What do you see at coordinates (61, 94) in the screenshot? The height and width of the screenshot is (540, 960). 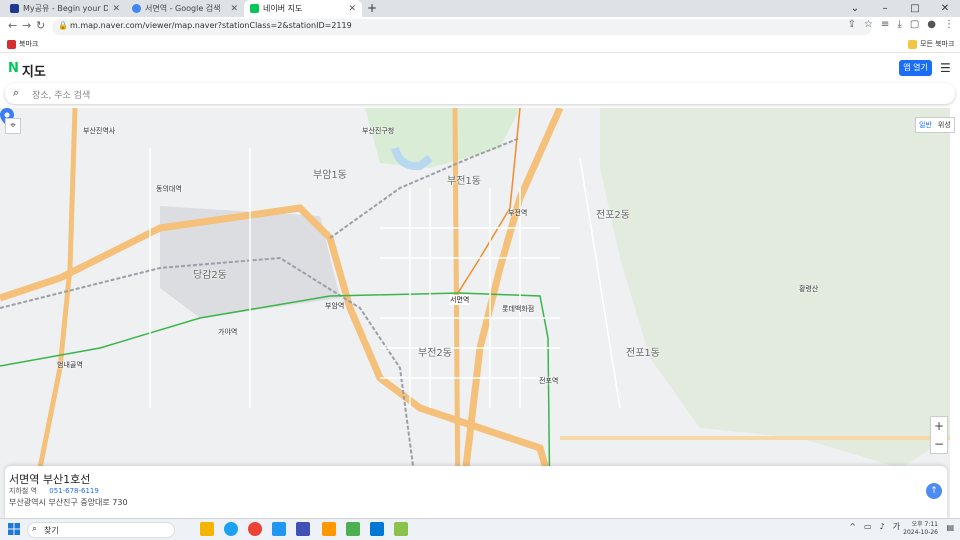 I see `search-input: 장소, 주소 검색` at bounding box center [61, 94].